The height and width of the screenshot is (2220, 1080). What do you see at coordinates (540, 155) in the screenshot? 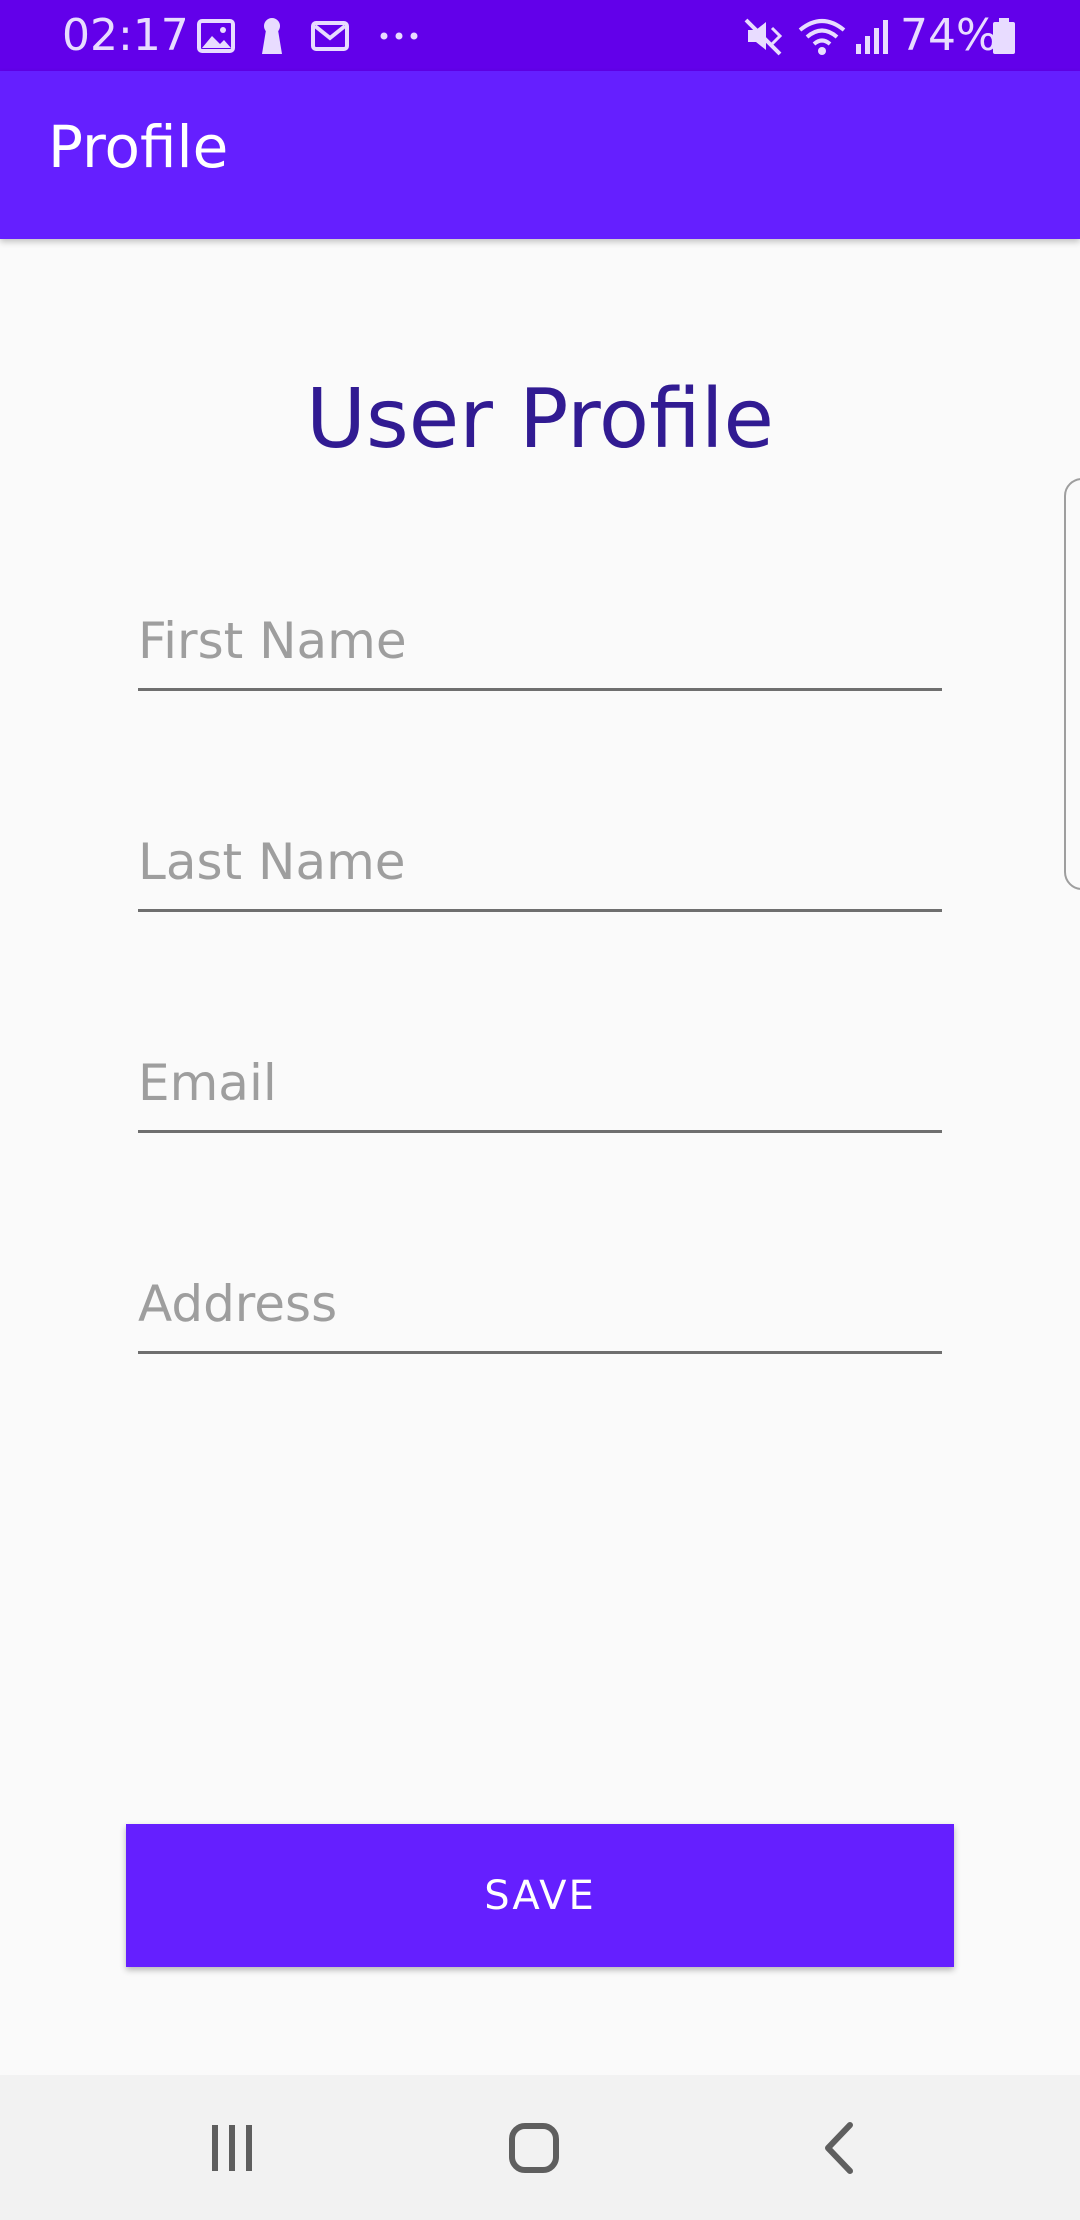
I see `app-bar: Profile` at bounding box center [540, 155].